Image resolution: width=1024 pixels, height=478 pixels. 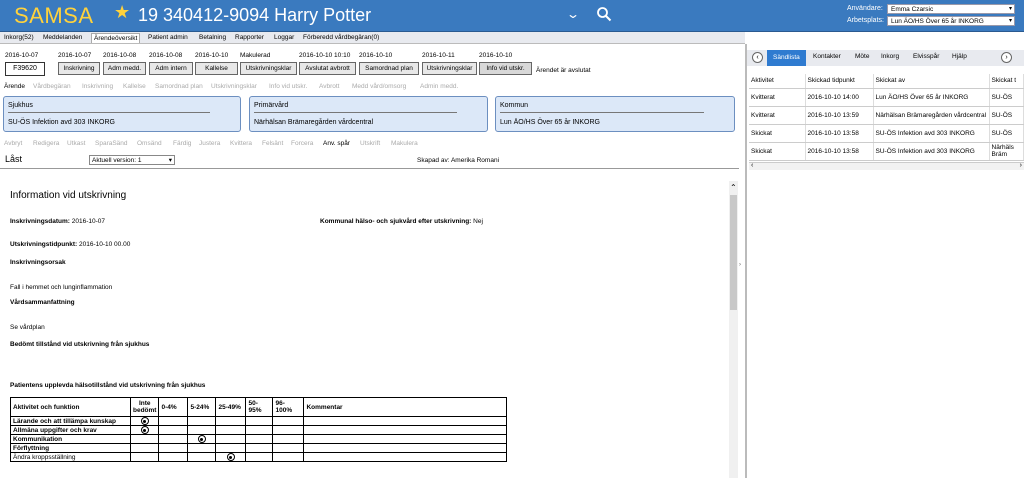 What do you see at coordinates (62, 38) in the screenshot?
I see `menu-meddelanden: Meddelanden` at bounding box center [62, 38].